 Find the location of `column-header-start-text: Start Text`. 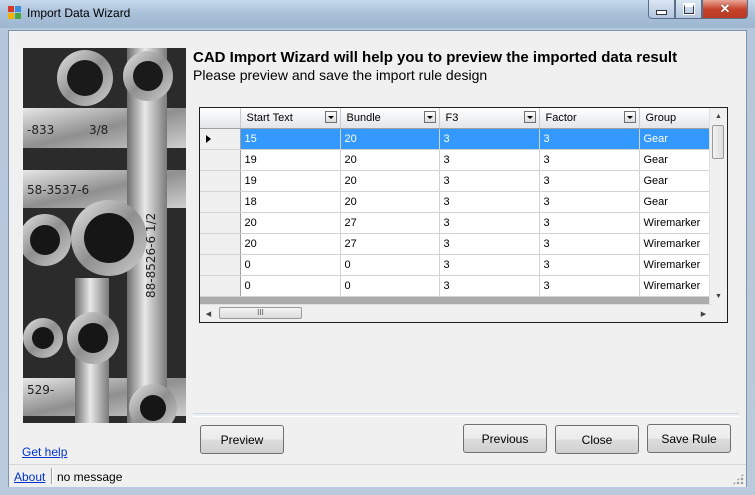

column-header-start-text: Start Text is located at coordinates (290, 118).